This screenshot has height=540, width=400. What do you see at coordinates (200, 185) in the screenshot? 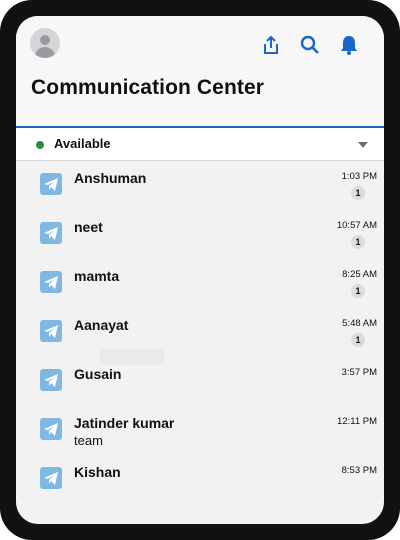
I see `conversation-item: Anshuman 1:03 PM 1` at bounding box center [200, 185].